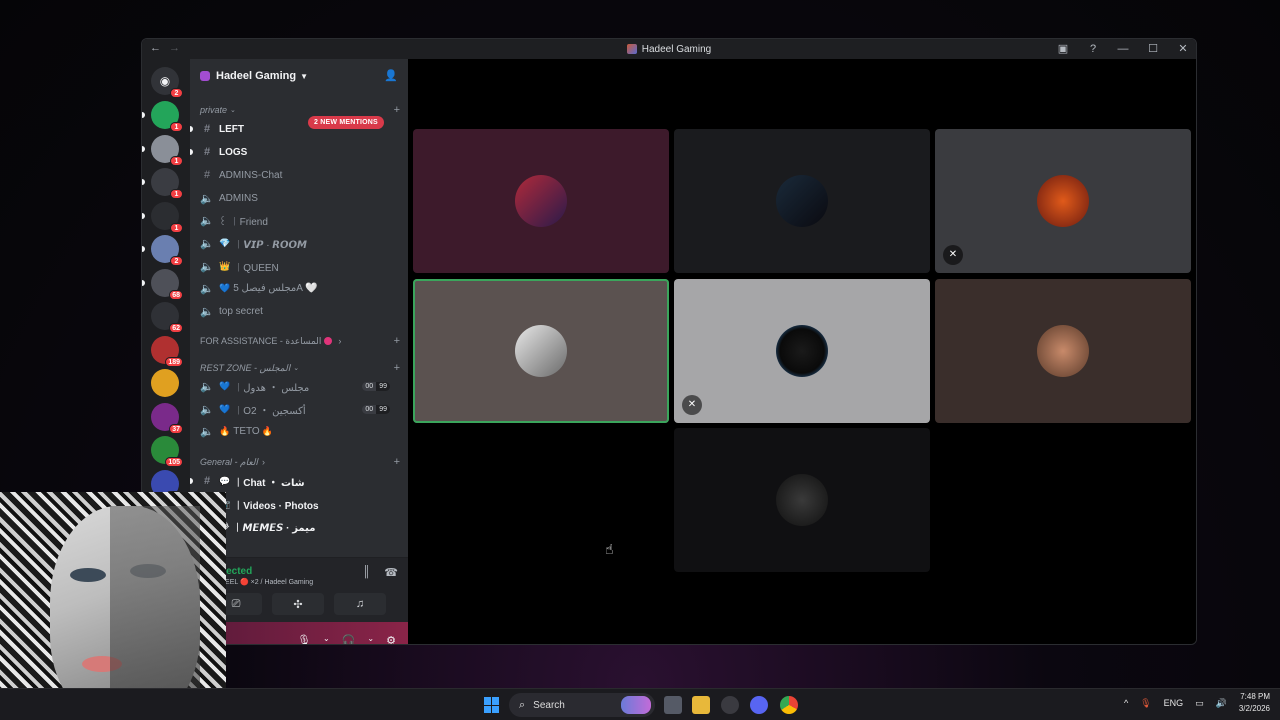  I want to click on voice-channel-info: DEEL 🔴 ×2 / Hadeel Gaming, so click(266, 582).